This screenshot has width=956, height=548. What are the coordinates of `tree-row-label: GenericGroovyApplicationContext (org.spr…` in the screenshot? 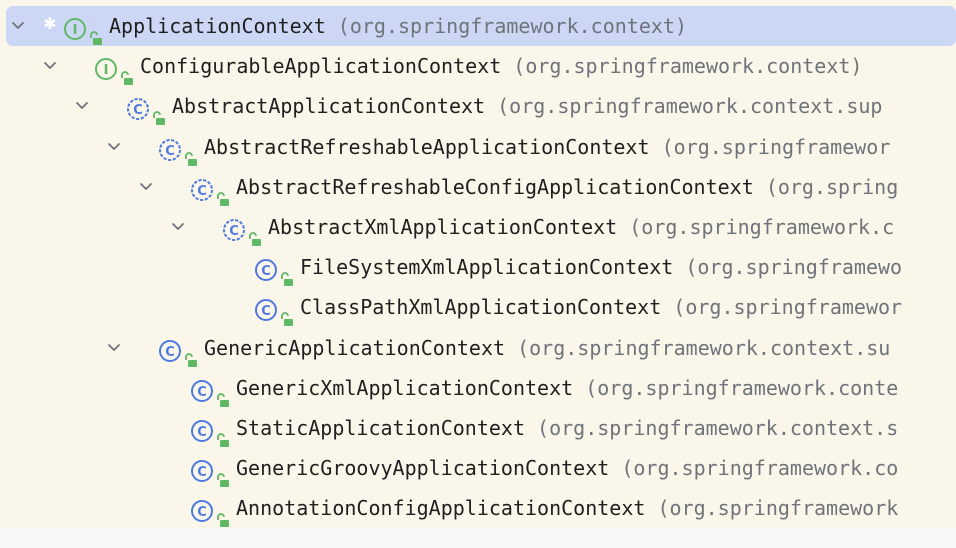 It's located at (567, 468).